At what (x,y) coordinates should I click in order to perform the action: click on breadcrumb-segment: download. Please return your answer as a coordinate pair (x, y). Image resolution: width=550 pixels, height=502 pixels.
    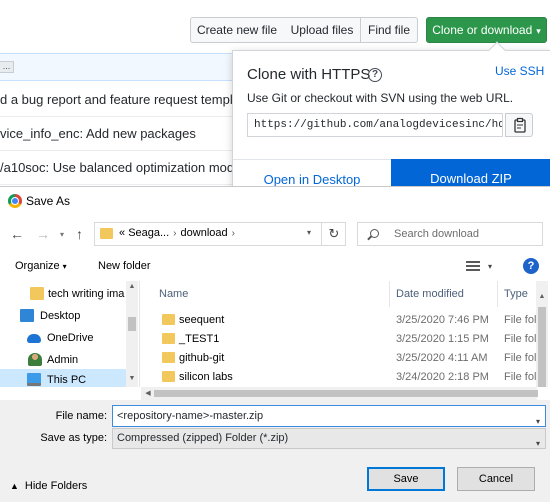
    Looking at the image, I should click on (204, 233).